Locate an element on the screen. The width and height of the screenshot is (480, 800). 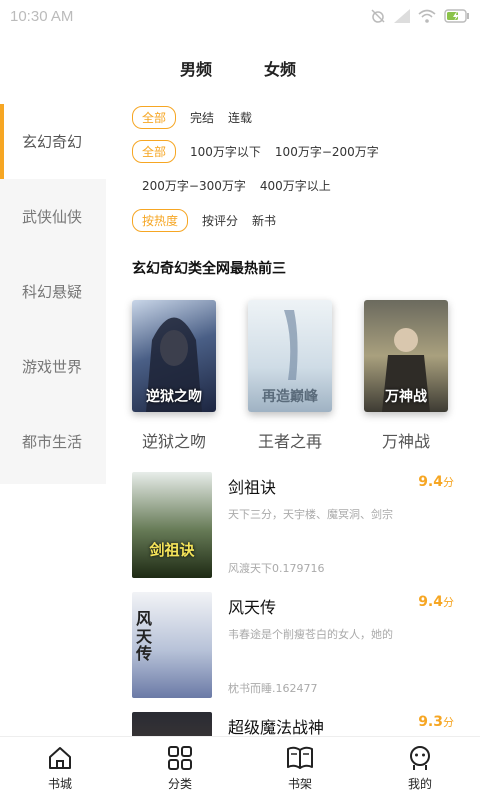
top-book-title: 王者之再 is located at coordinates (289, 441).